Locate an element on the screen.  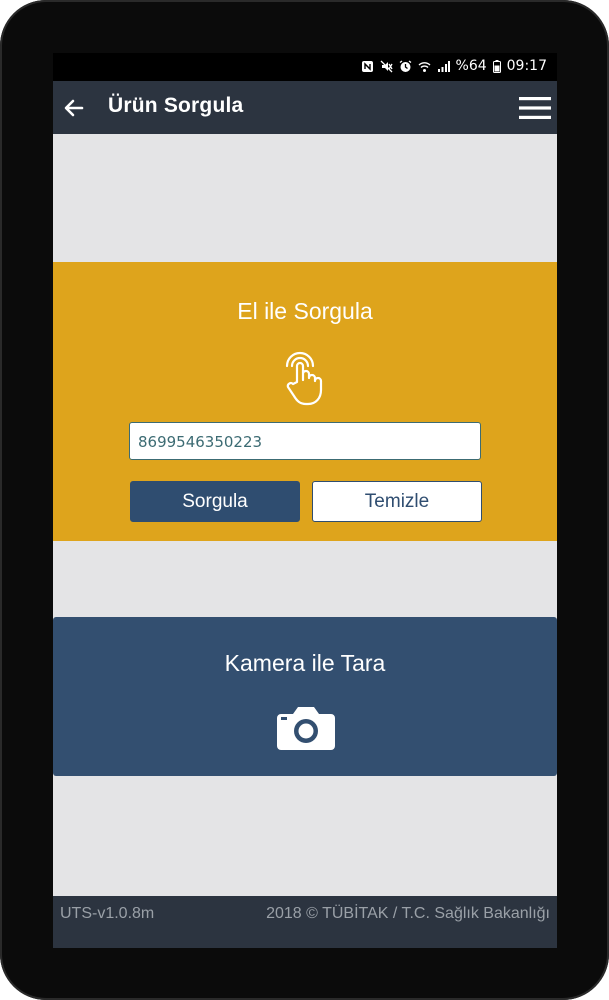
app-bar: Ürün Sorgula is located at coordinates (305, 107).